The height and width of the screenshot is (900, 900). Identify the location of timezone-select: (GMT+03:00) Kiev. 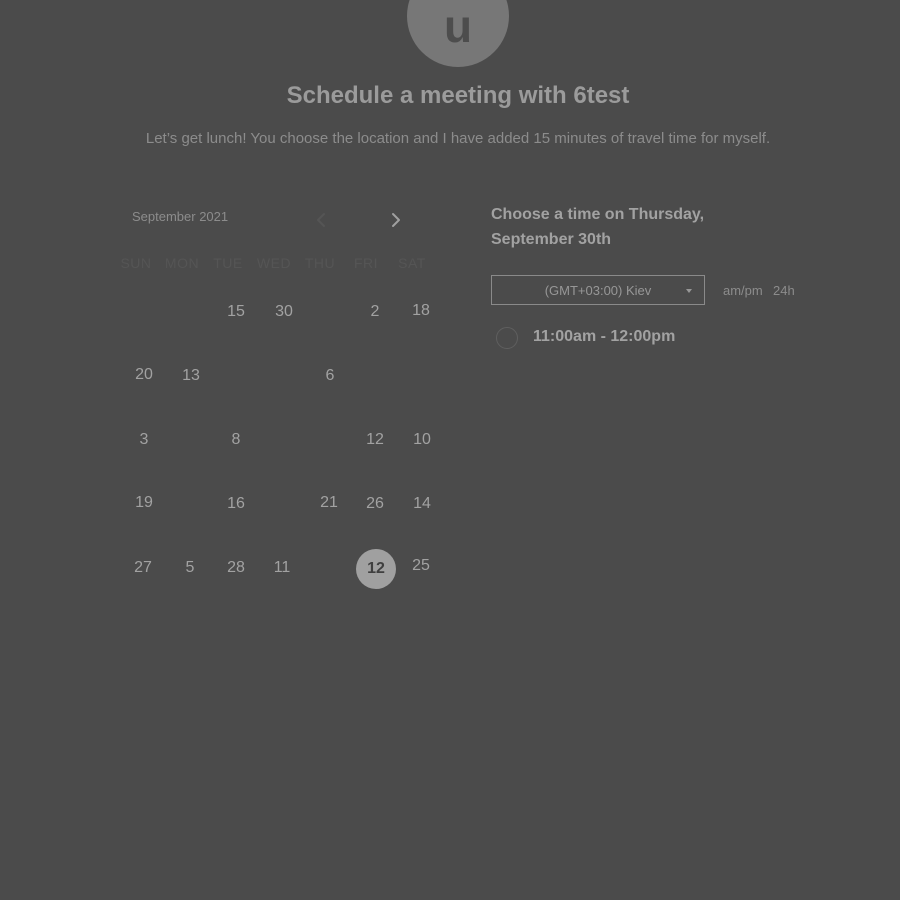
(598, 290).